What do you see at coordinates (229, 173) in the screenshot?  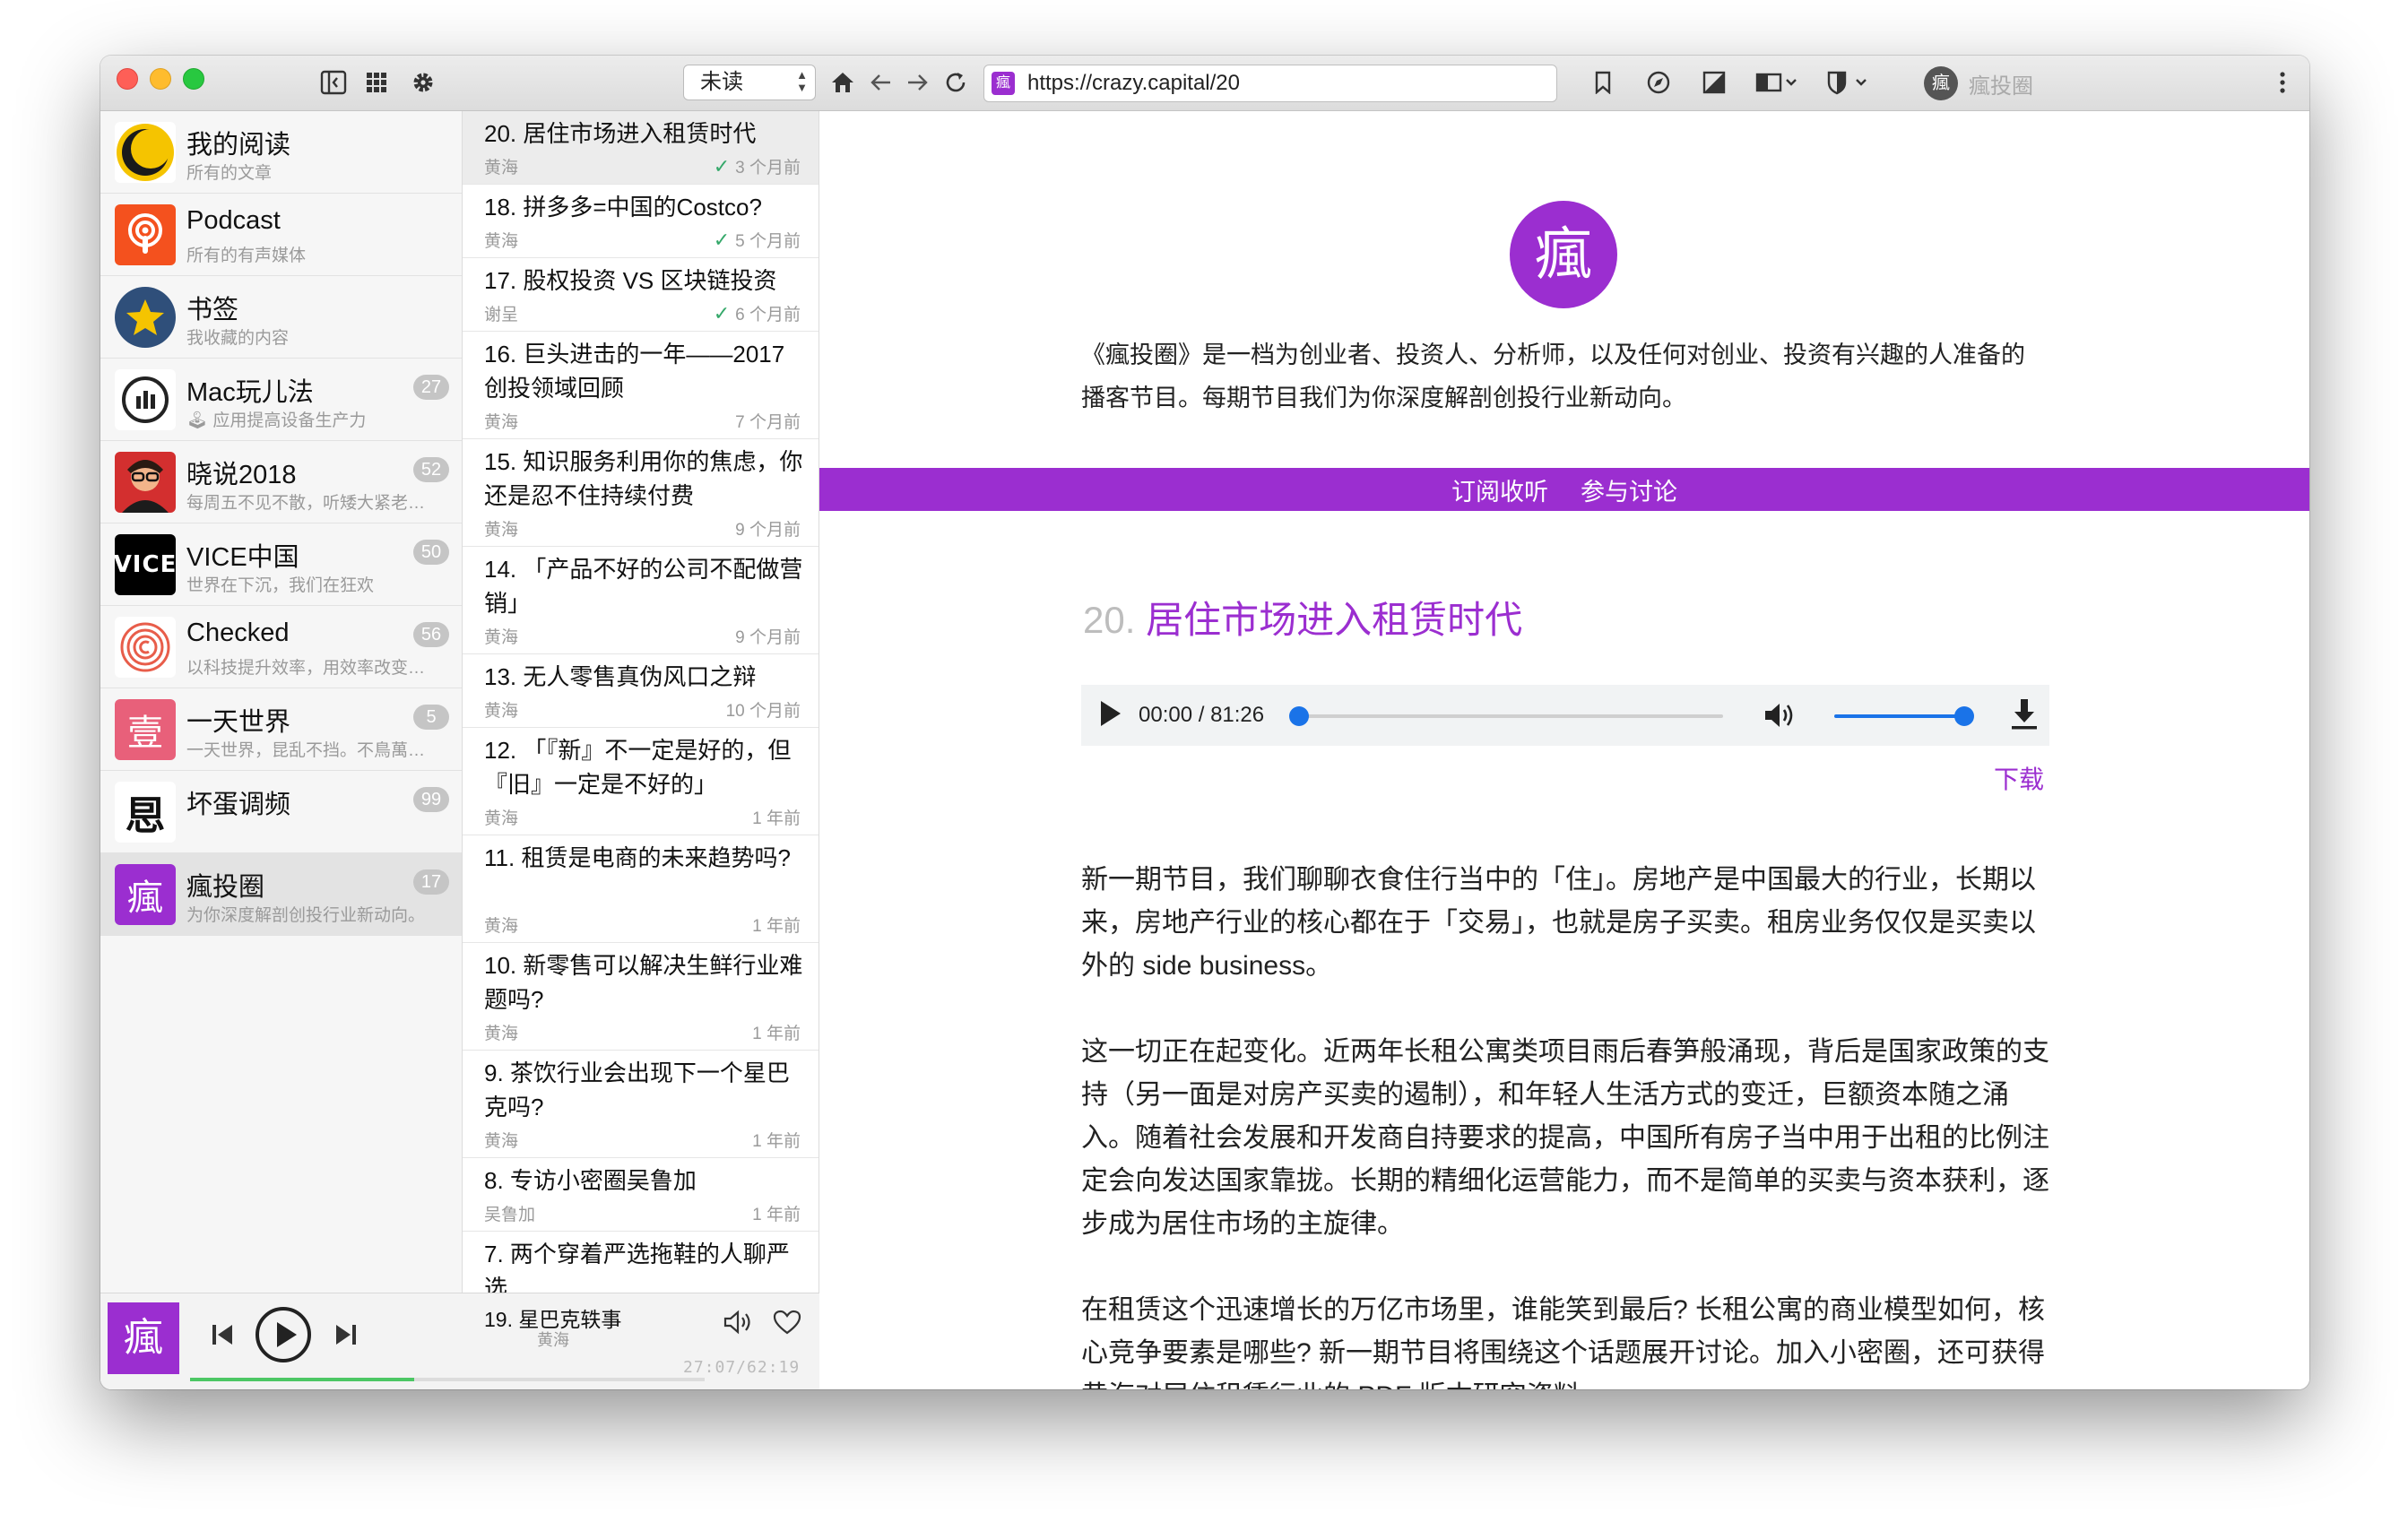 I see `sidebar-item-subtitle: 所有的文章` at bounding box center [229, 173].